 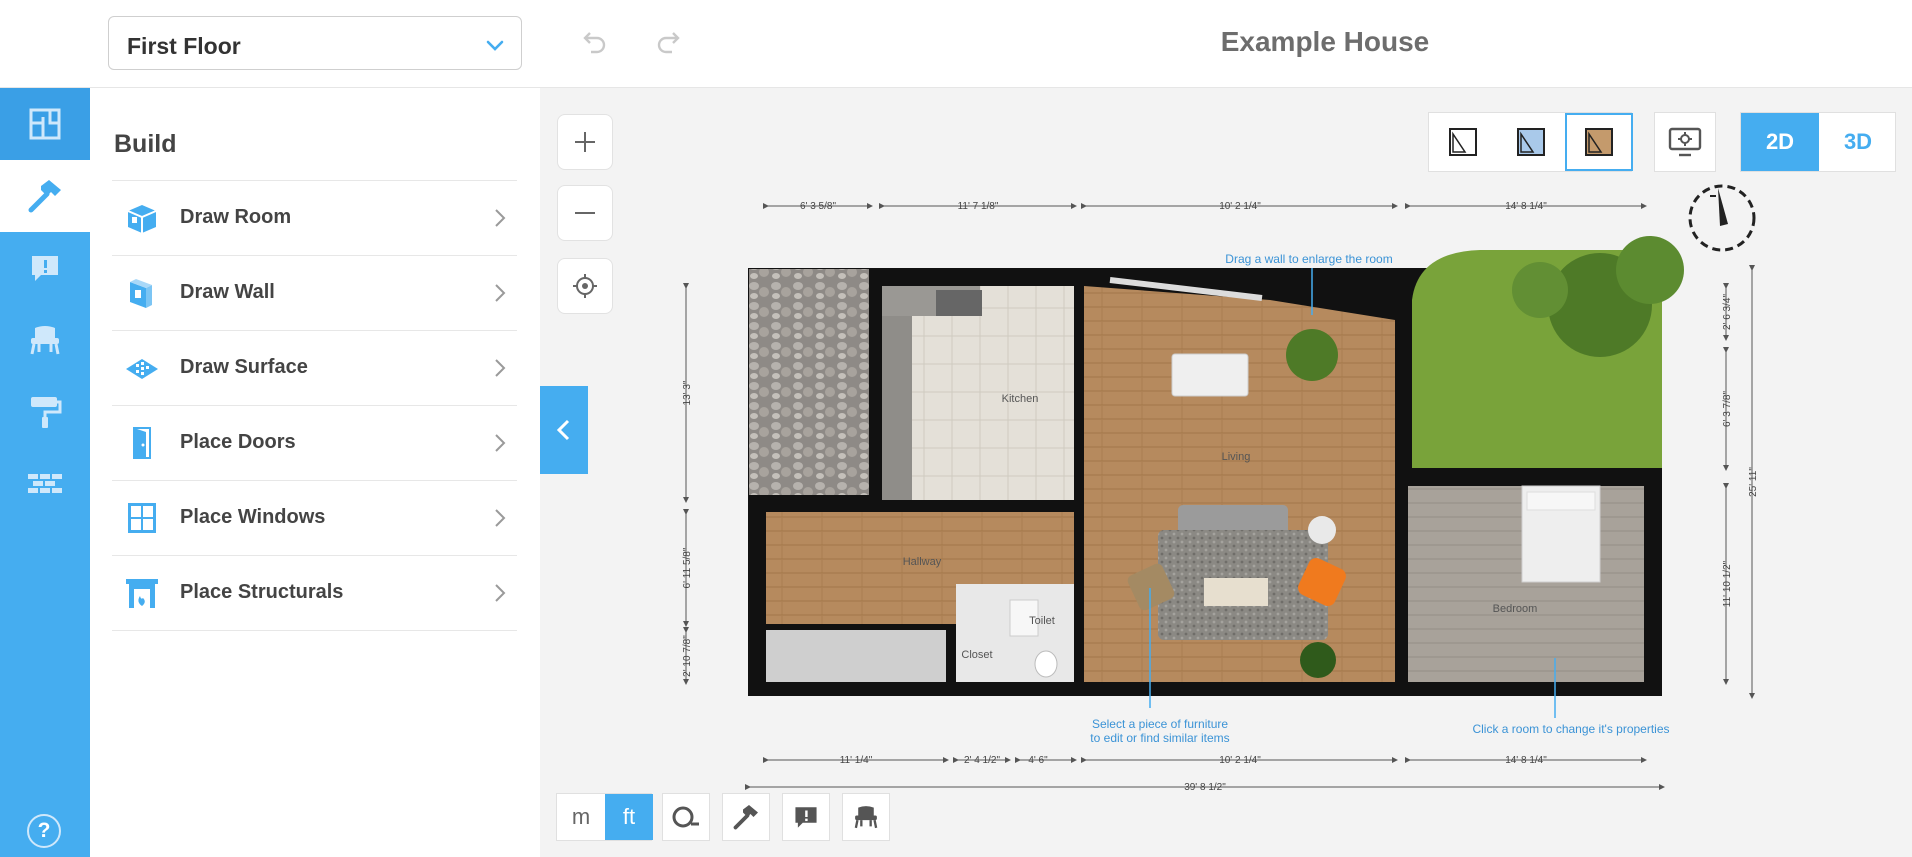 I want to click on hammer-icon, so click(x=745, y=817).